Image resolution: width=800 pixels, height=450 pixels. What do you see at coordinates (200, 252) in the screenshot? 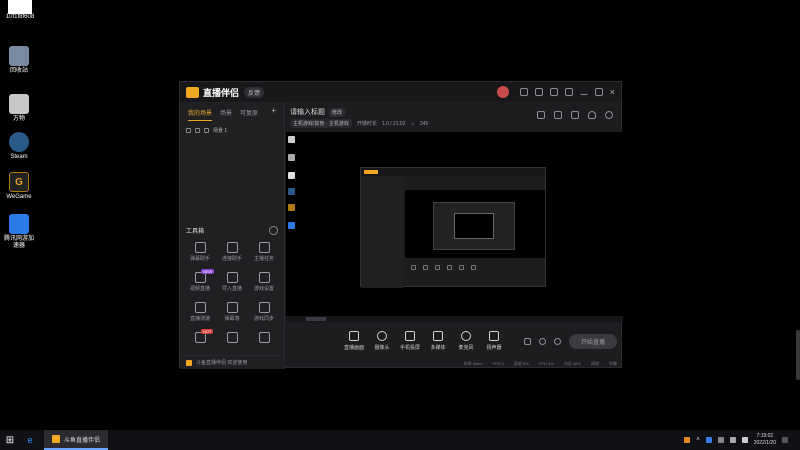
I see `tool-item: 弹幕助手` at bounding box center [200, 252].